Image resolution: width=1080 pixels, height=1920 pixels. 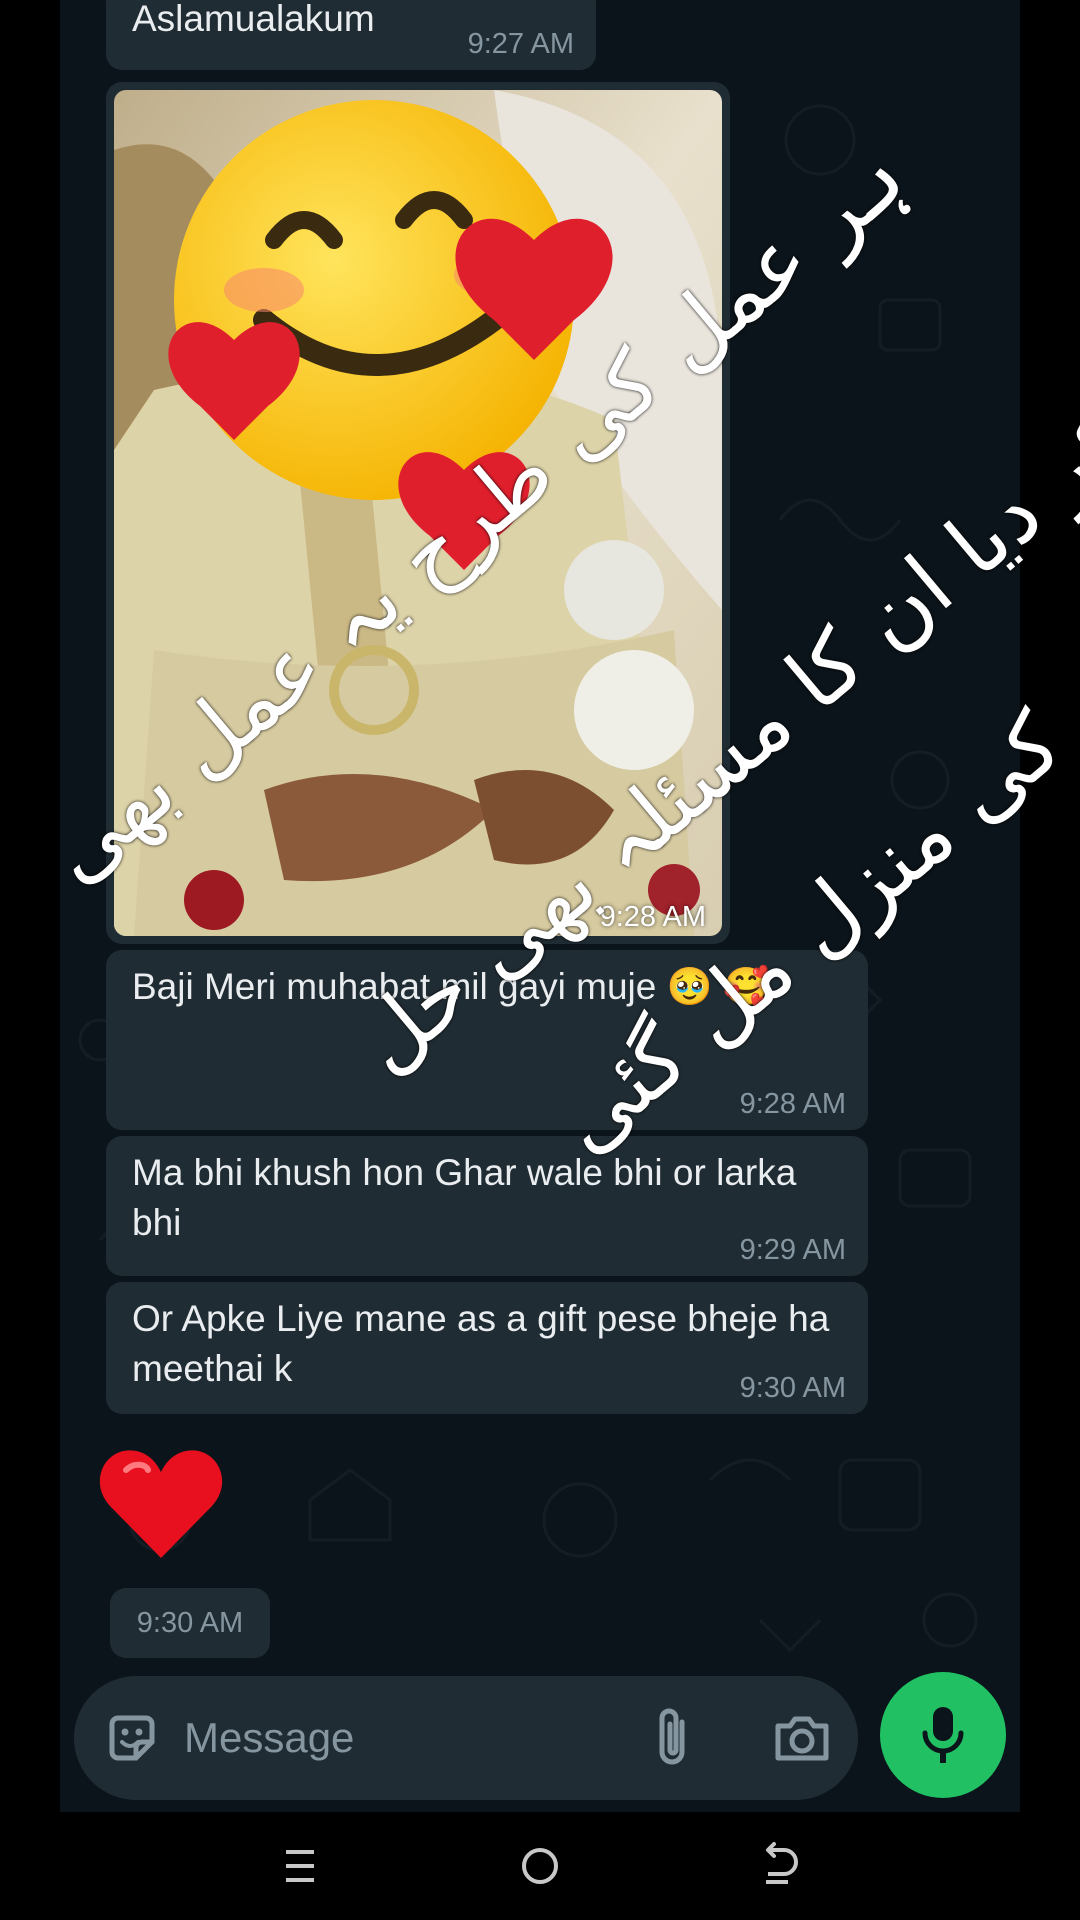 What do you see at coordinates (161, 1505) in the screenshot?
I see `heart-emoji-message` at bounding box center [161, 1505].